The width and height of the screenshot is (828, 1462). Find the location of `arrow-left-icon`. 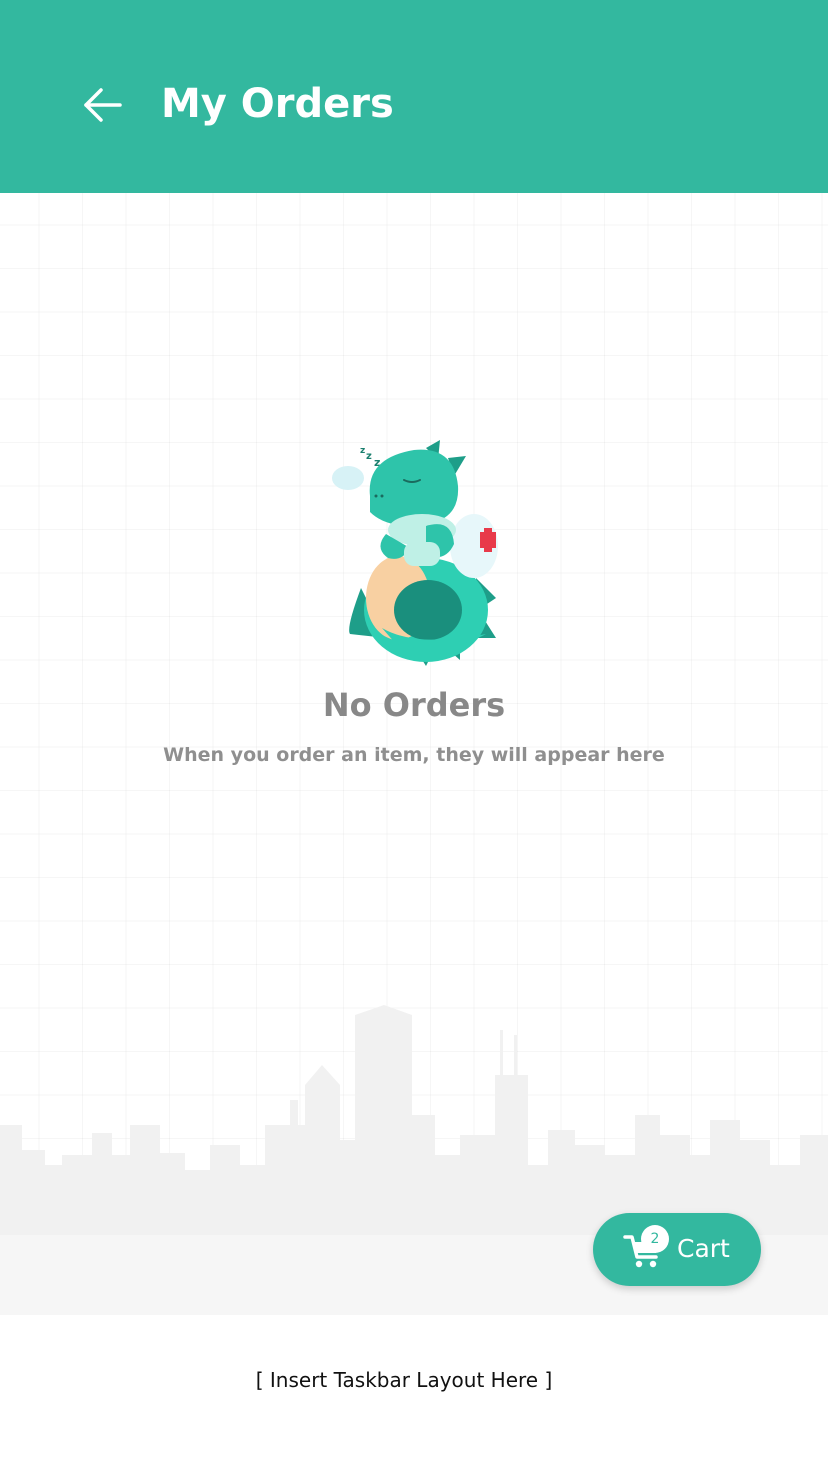

arrow-left-icon is located at coordinates (103, 105).